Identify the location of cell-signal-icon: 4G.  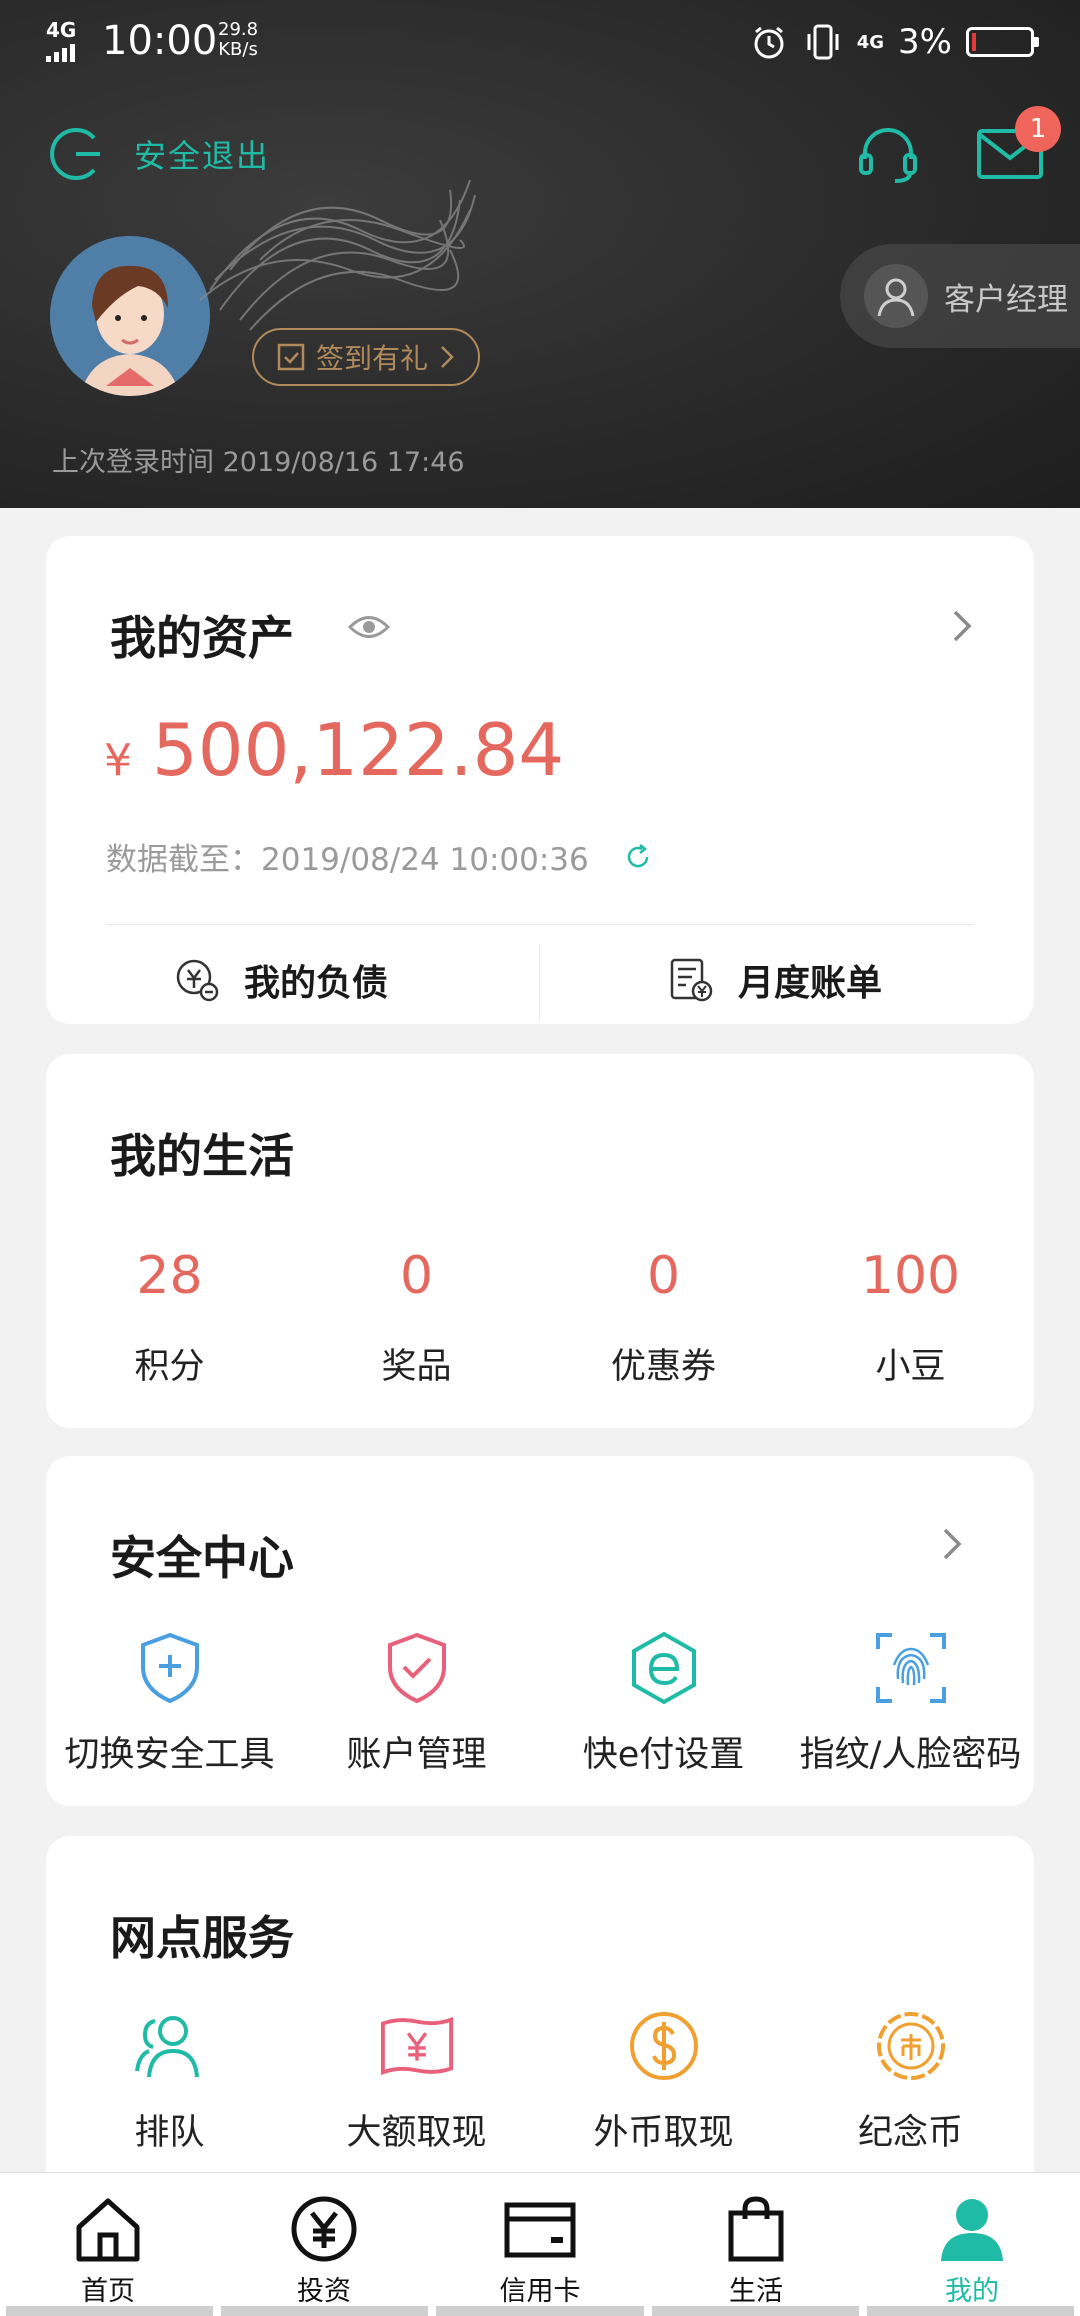
(64, 40).